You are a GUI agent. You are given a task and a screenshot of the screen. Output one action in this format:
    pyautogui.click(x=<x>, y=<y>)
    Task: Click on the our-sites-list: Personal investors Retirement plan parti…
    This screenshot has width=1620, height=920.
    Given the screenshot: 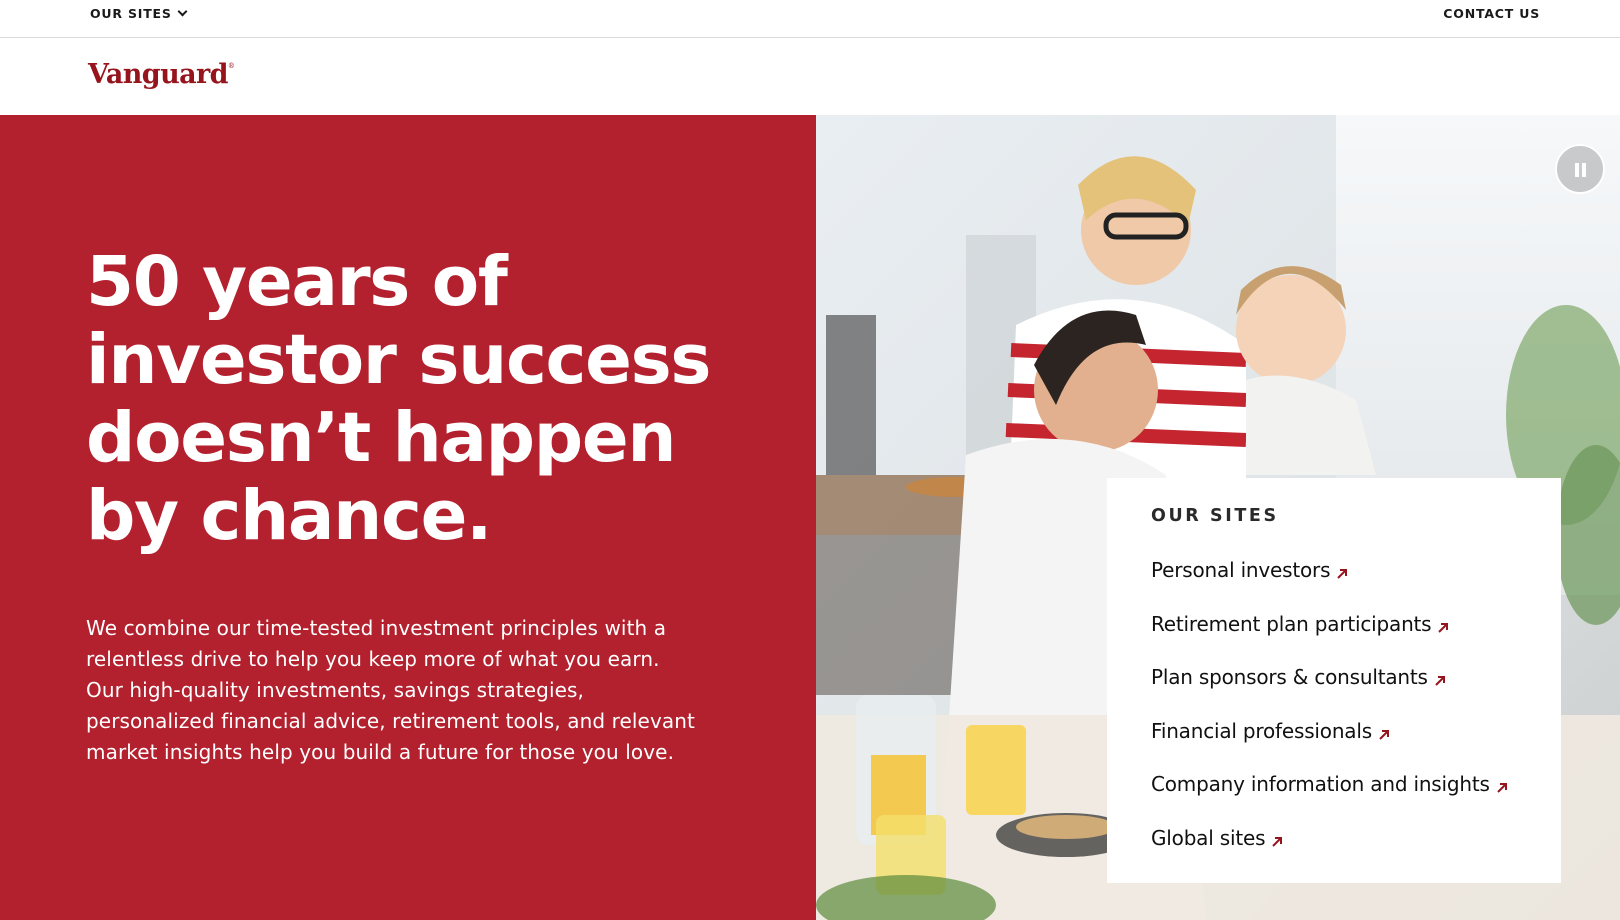 What is the action you would take?
    pyautogui.click(x=1329, y=718)
    